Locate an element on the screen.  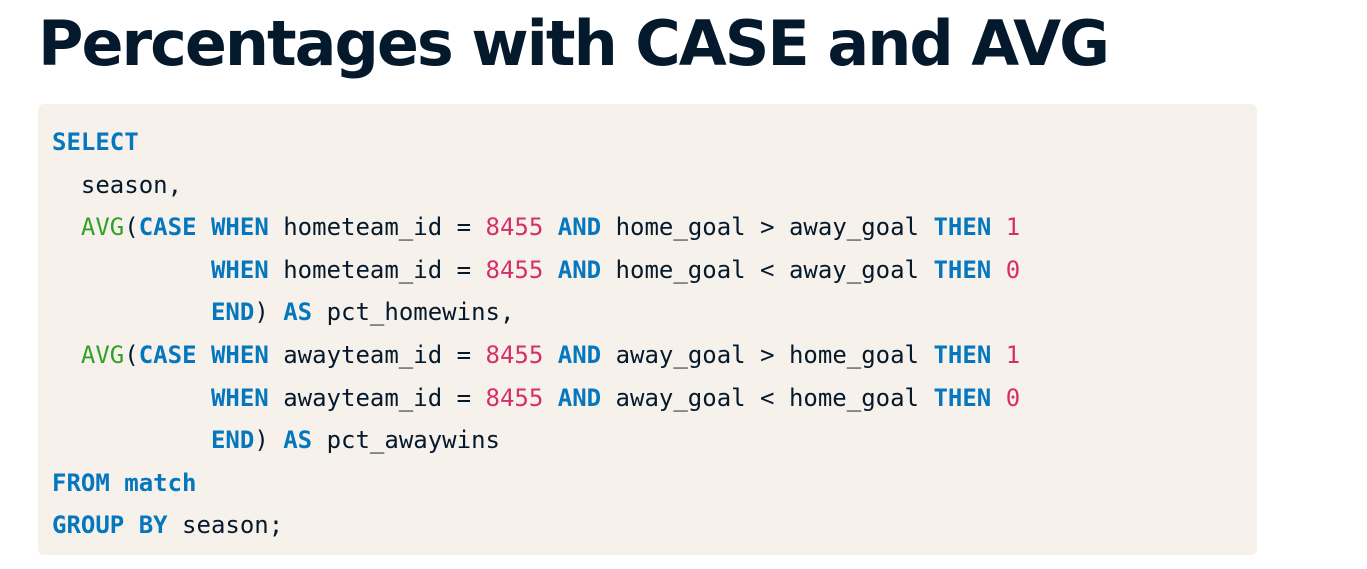
code-text: pct_homewins, is located at coordinates (413, 312).